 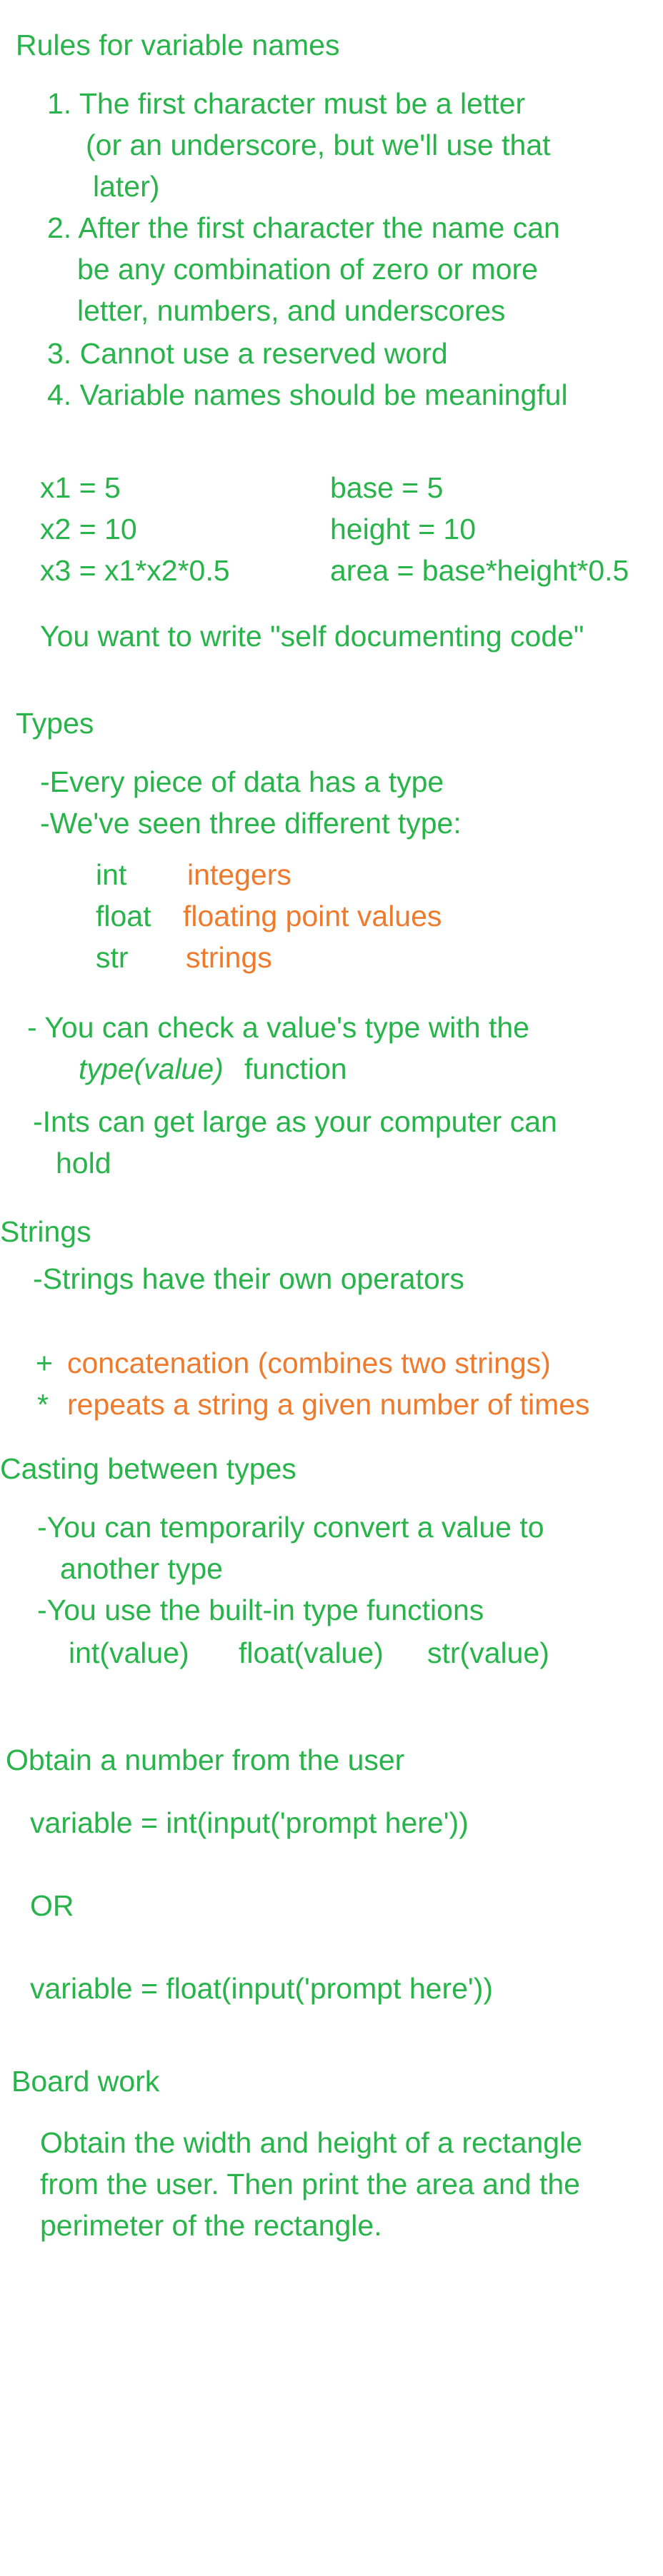 I want to click on rule-3: 3. Cannot use a reserved word, so click(x=247, y=353).